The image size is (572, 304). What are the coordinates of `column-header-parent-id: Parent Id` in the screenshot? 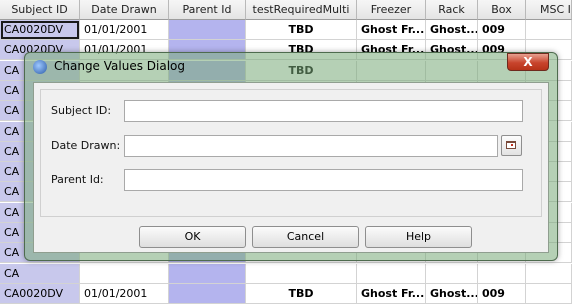 It's located at (207, 10).